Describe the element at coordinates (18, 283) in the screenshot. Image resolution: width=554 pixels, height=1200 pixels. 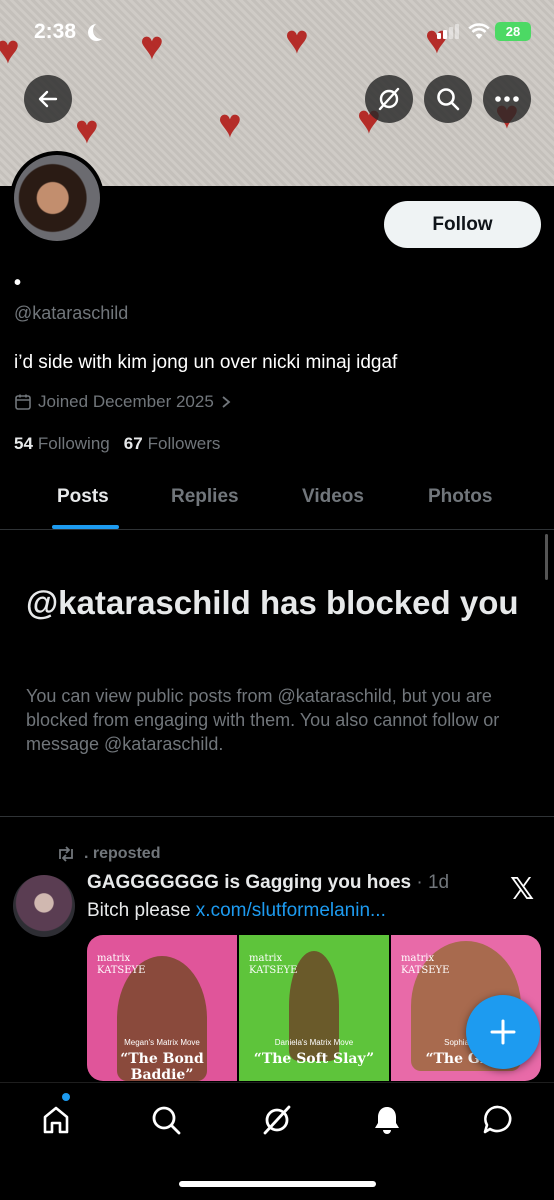
I see `display-name: •` at that location.